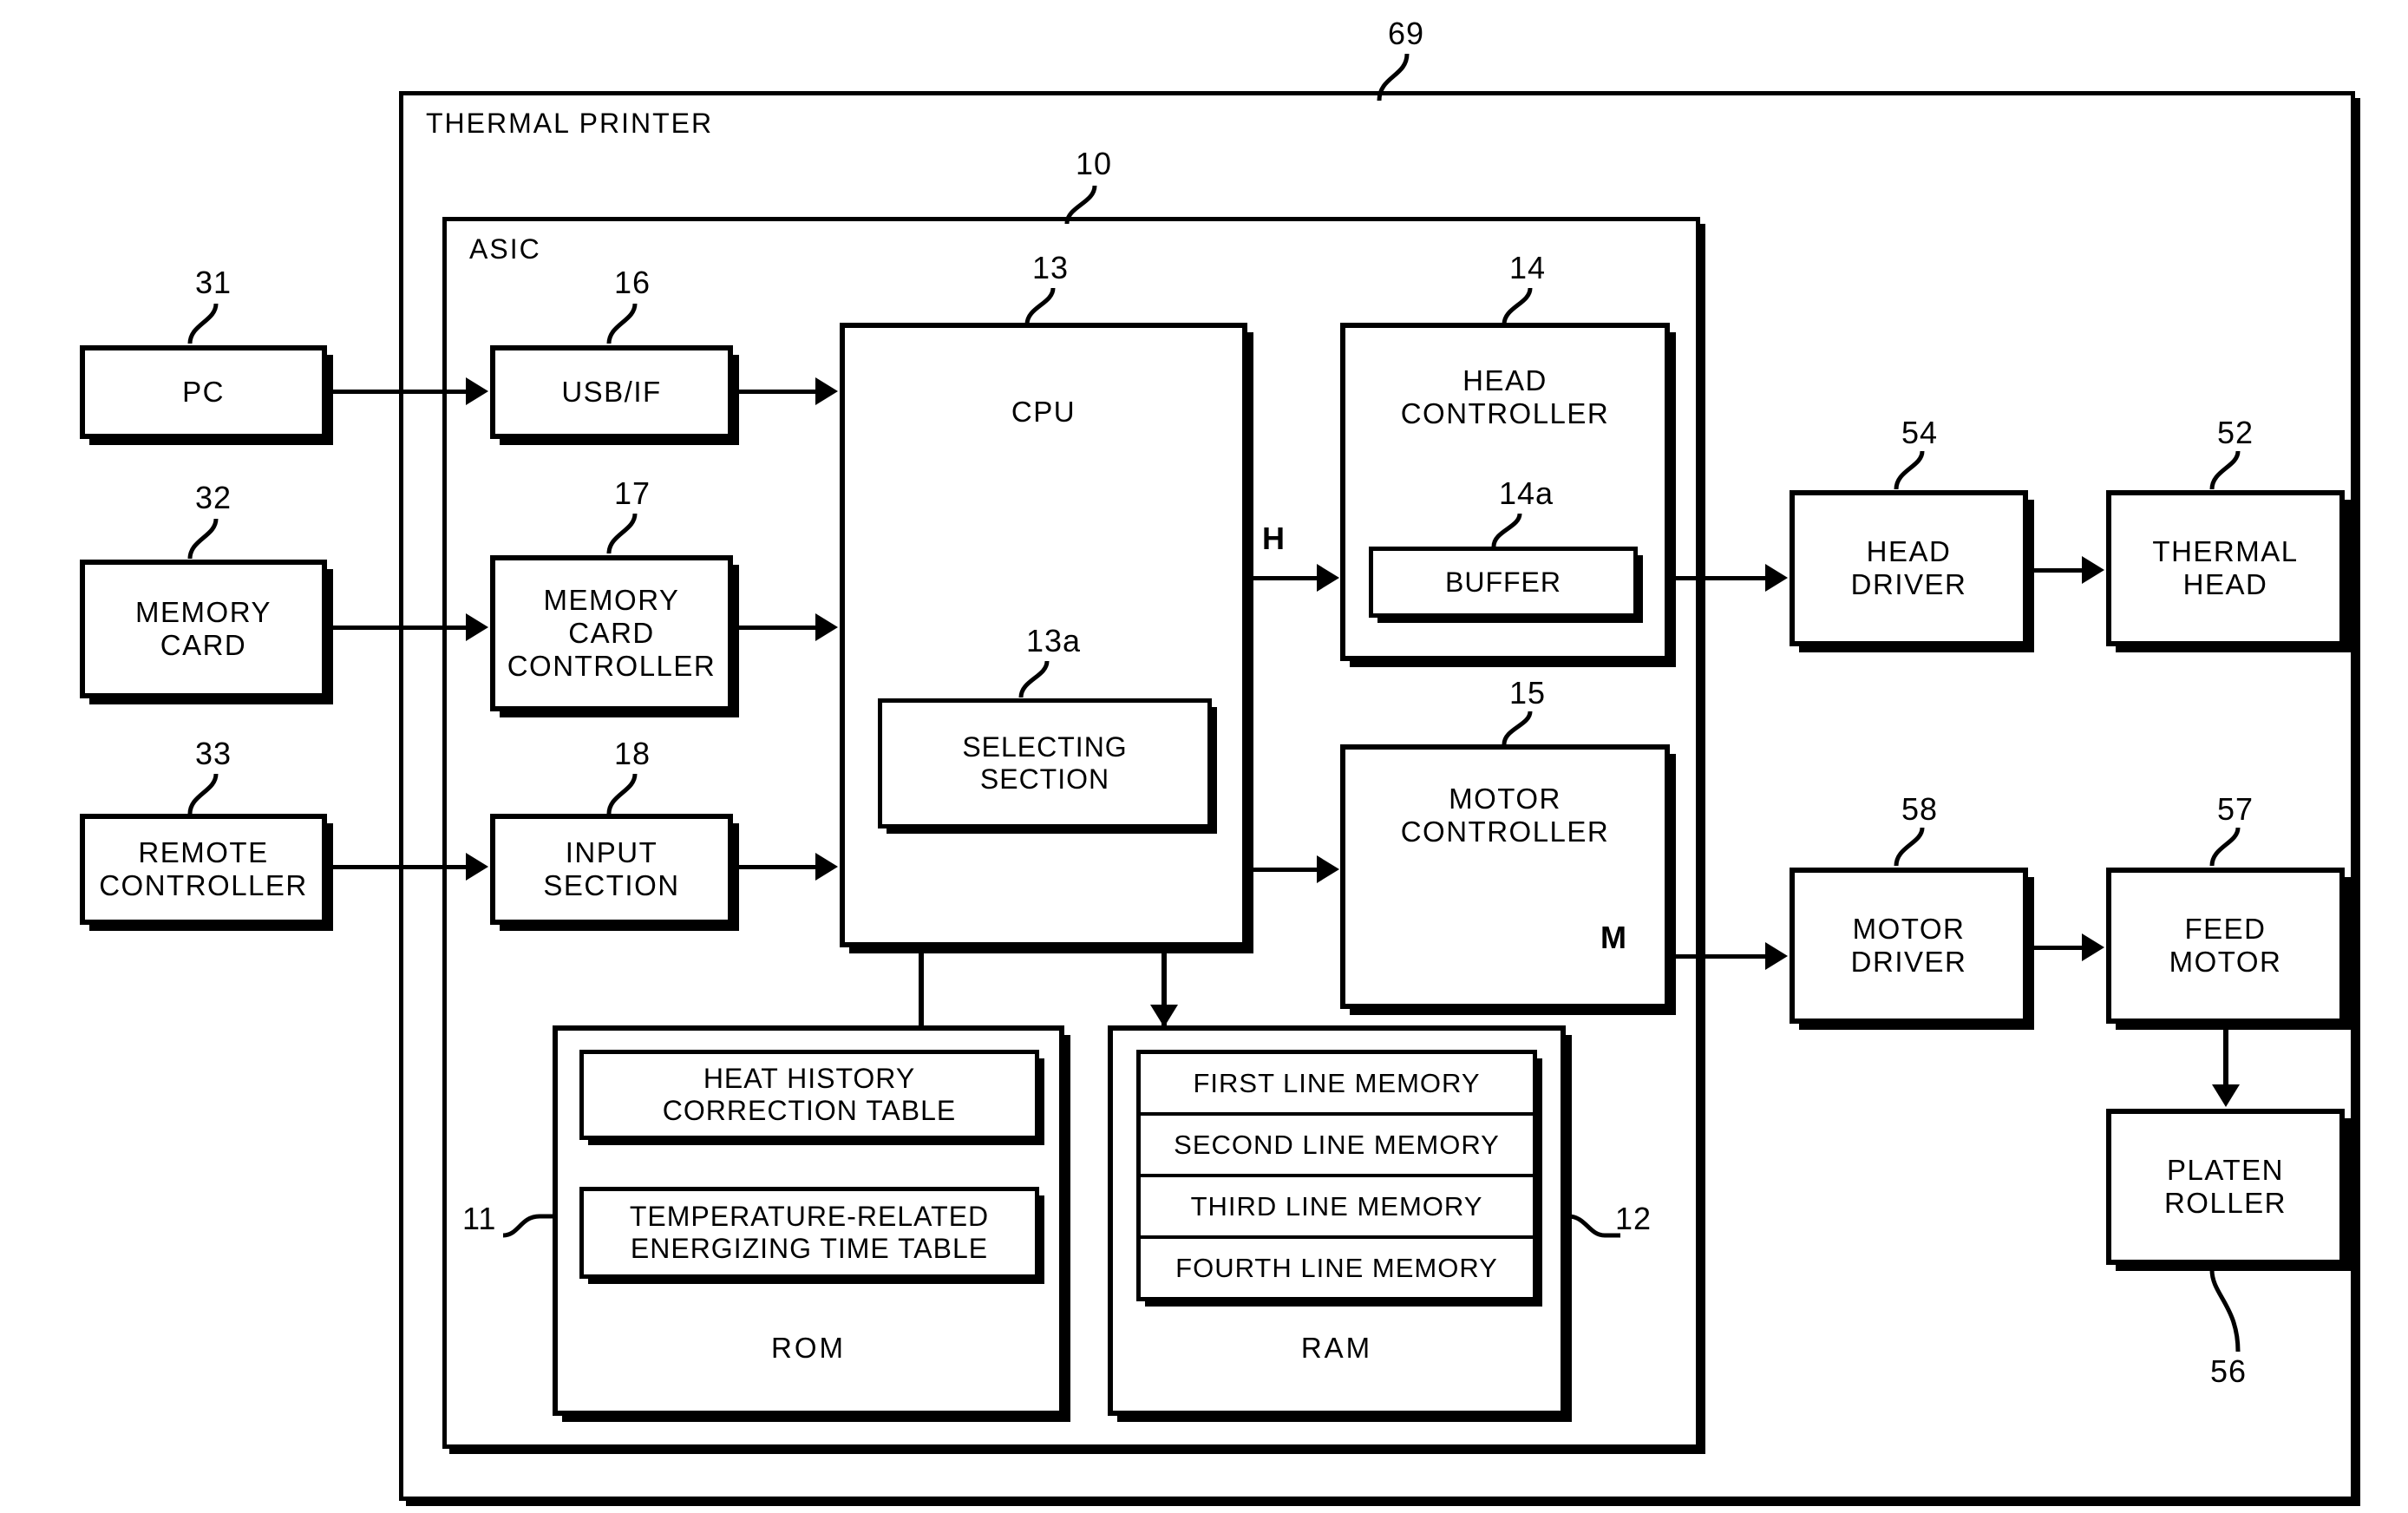 The height and width of the screenshot is (1513, 2408). Describe the element at coordinates (2225, 568) in the screenshot. I see `block-thermal-head: THERMAL HEAD` at that location.